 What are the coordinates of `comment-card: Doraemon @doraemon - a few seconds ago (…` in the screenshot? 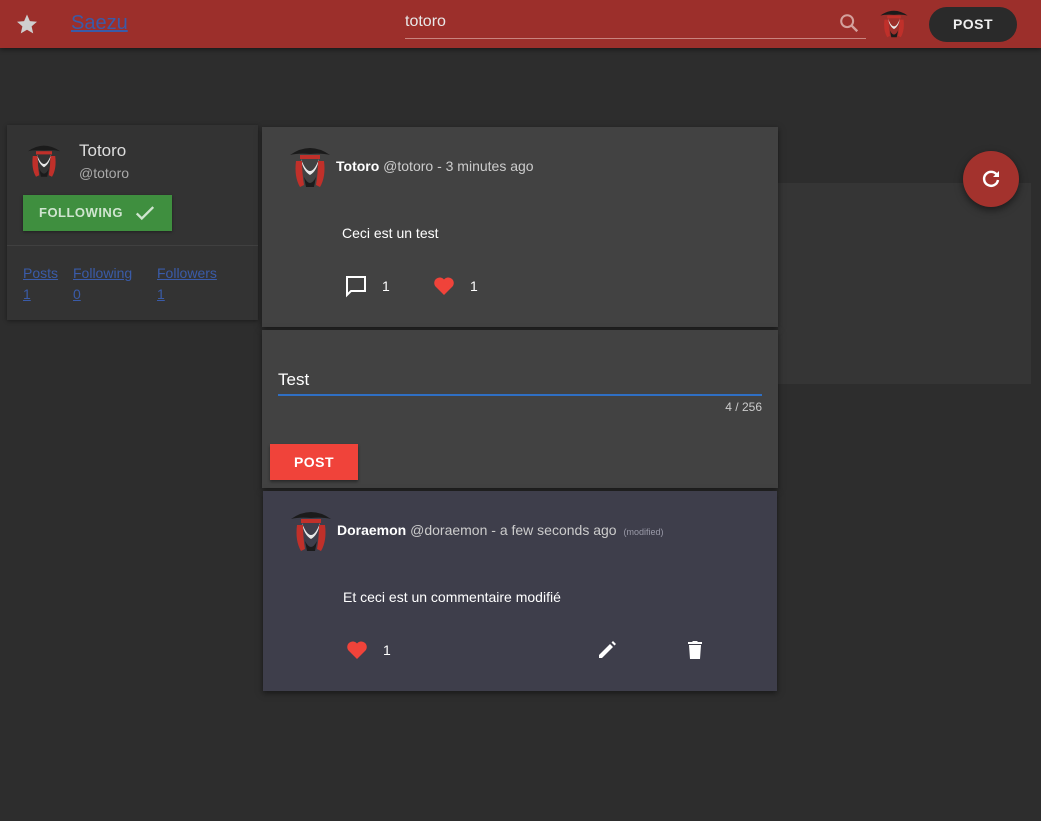 It's located at (520, 591).